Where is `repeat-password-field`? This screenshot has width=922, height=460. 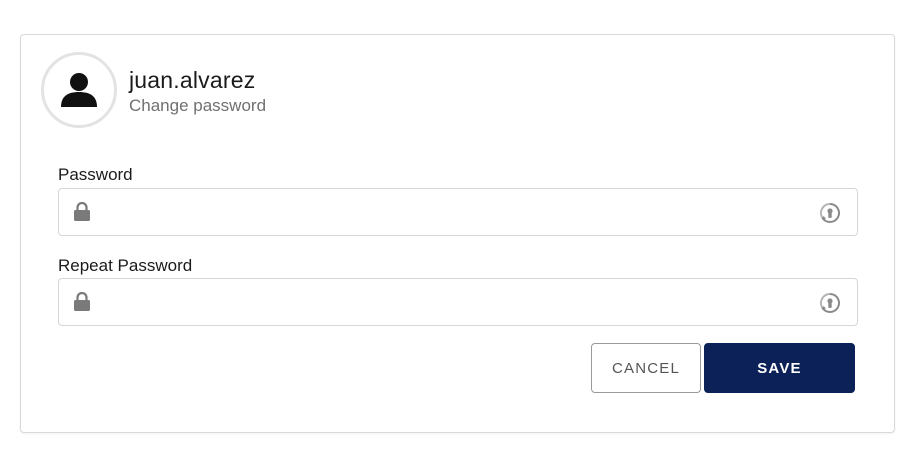 repeat-password-field is located at coordinates (458, 302).